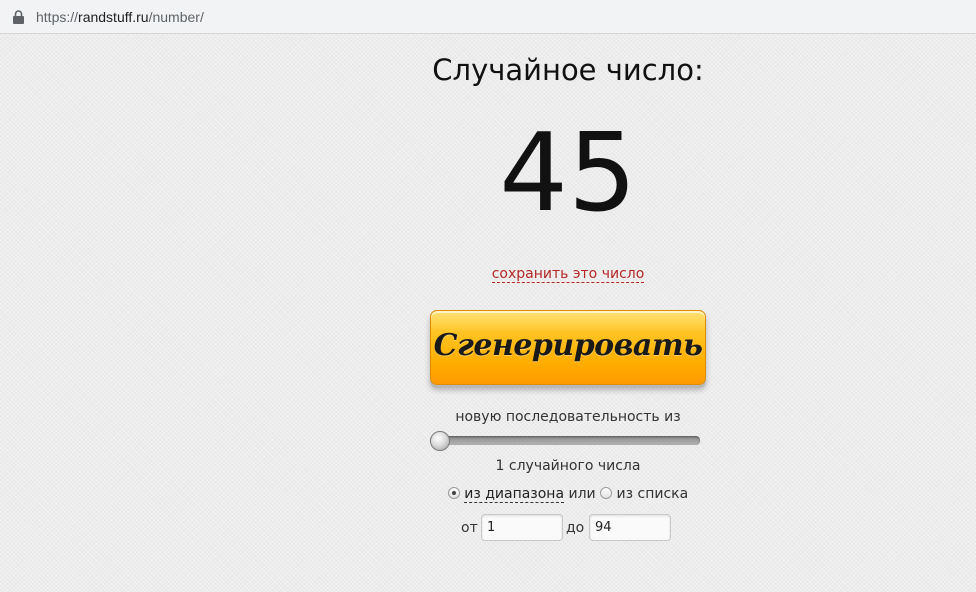 Image resolution: width=976 pixels, height=592 pixels. Describe the element at coordinates (568, 466) in the screenshot. I see `count-label: 1 случайного числа` at that location.